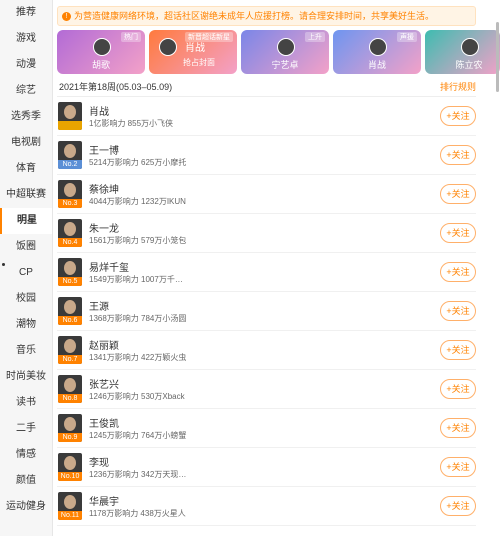  Describe the element at coordinates (70, 155) in the screenshot. I see `avatar: No.2` at that location.